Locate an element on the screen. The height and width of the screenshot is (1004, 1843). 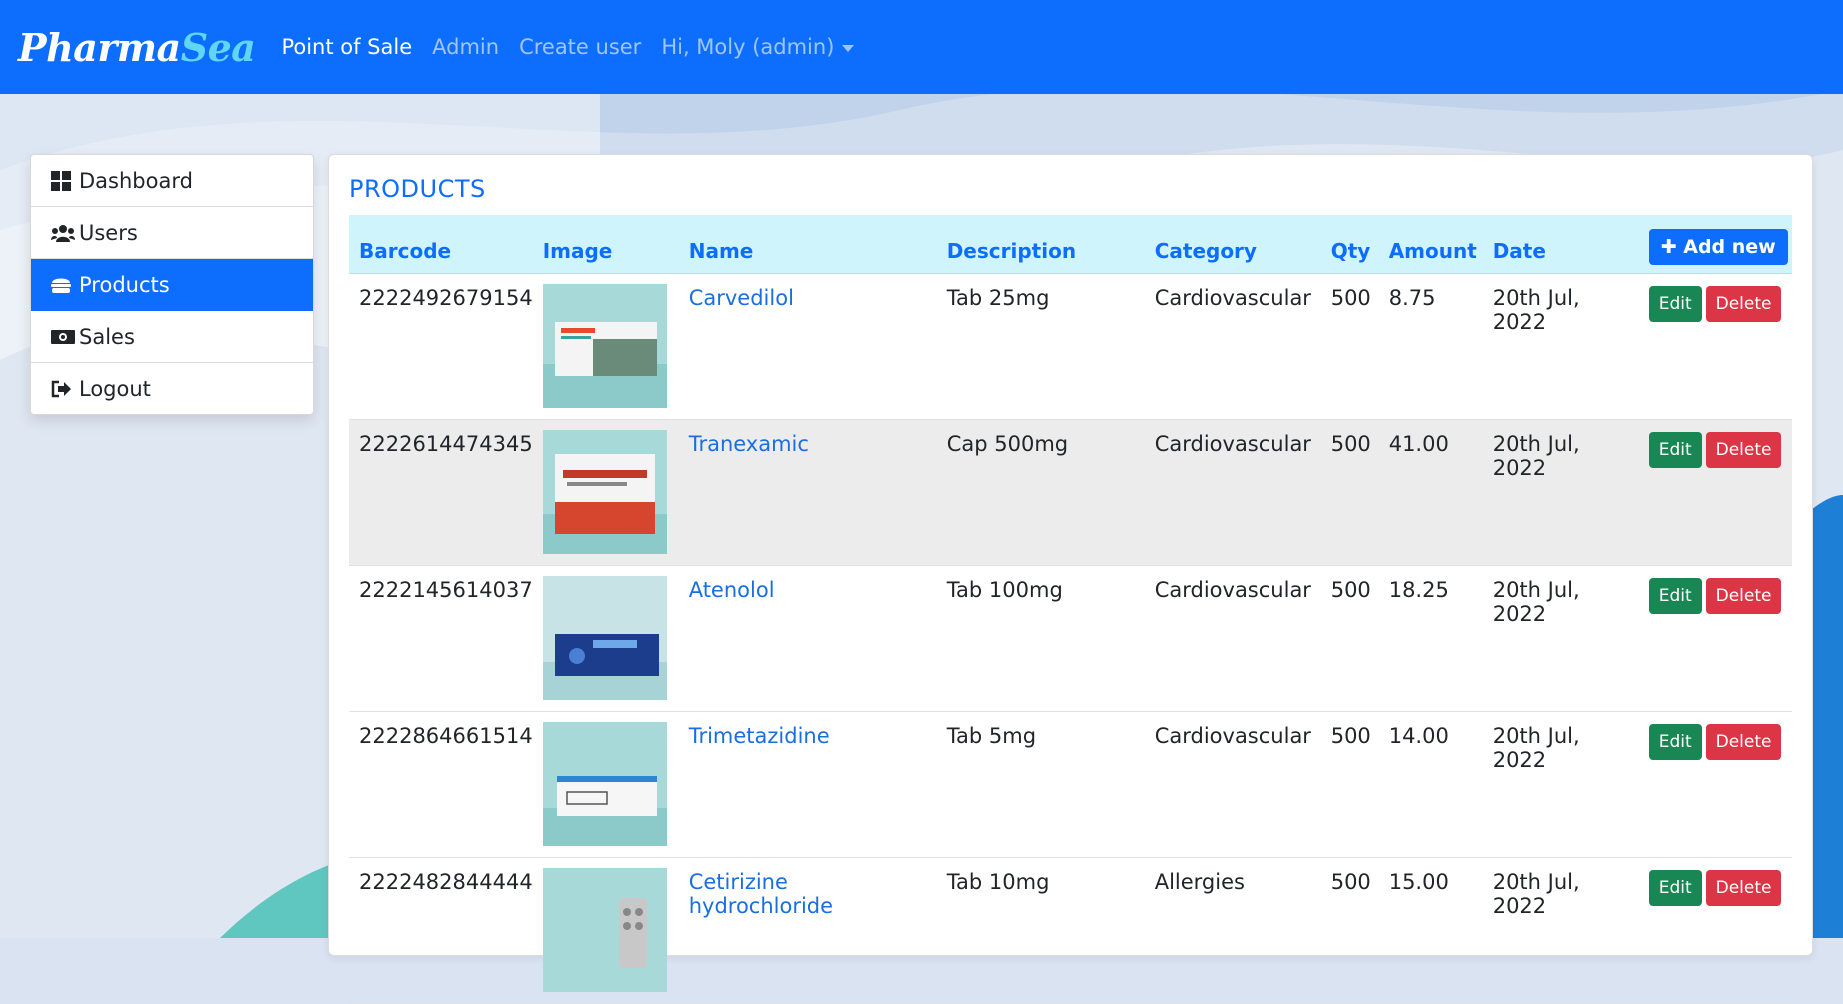
sidebar-item-dashboard: Dashboard is located at coordinates (172, 181).